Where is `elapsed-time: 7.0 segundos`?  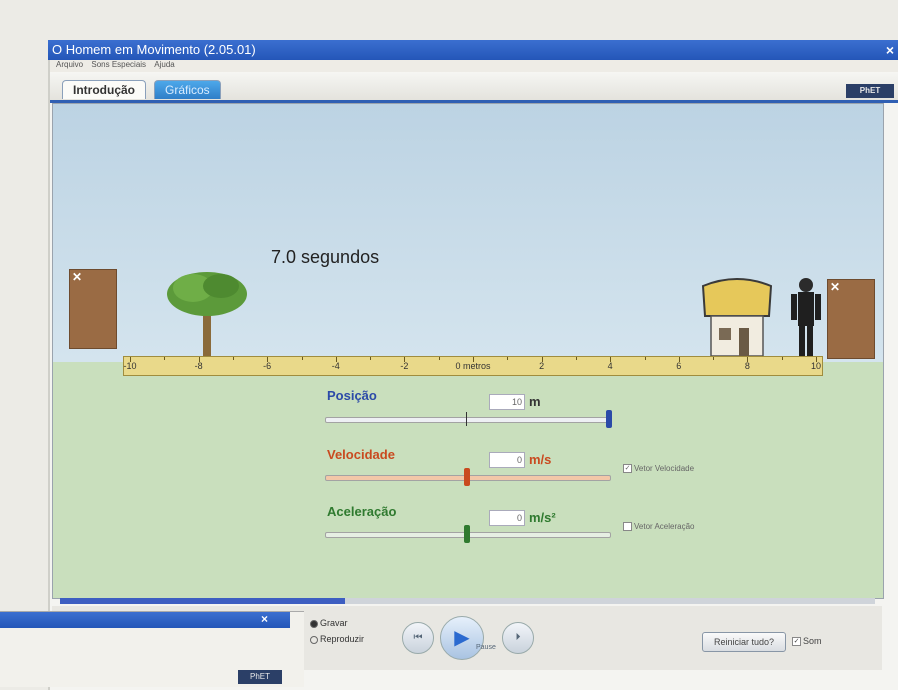 elapsed-time: 7.0 segundos is located at coordinates (325, 257).